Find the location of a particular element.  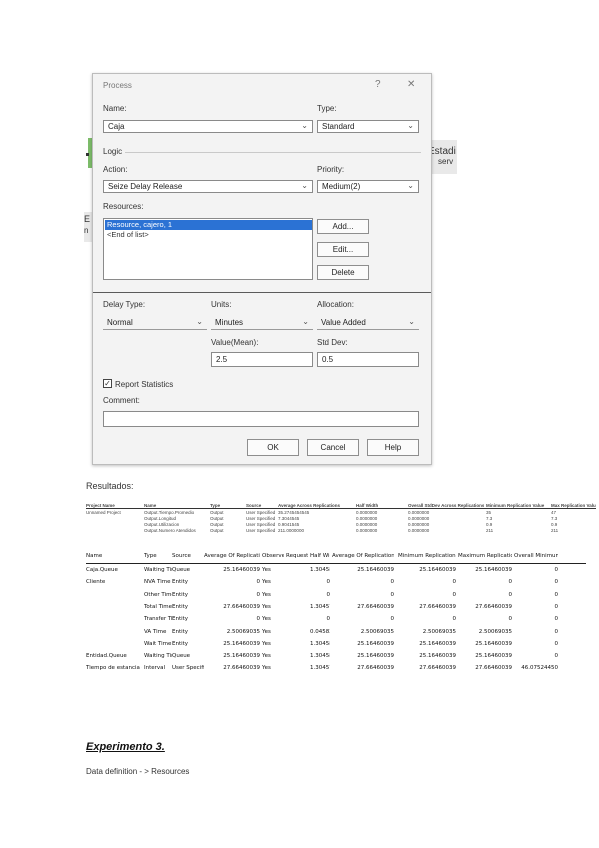

table-cell: 1.30458100 is located at coordinates (320, 643).